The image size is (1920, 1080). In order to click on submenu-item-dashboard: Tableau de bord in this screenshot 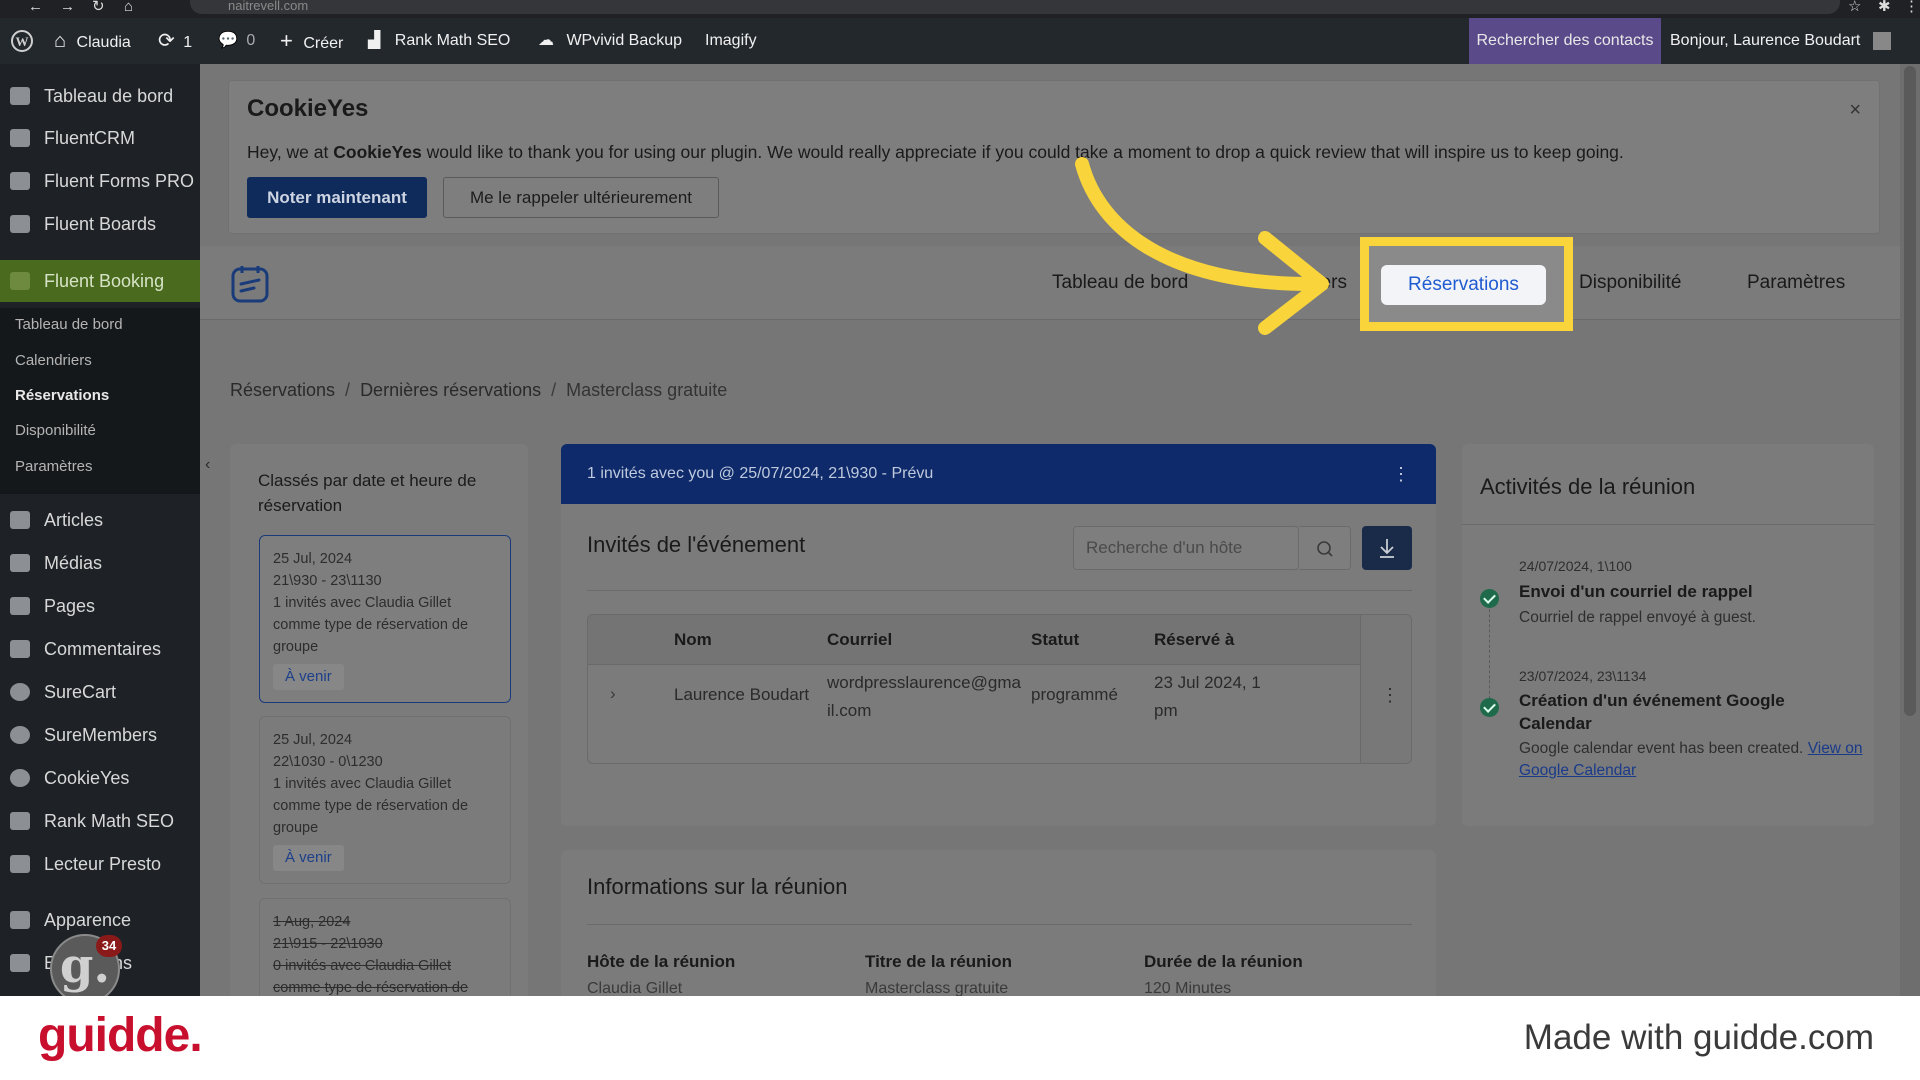, I will do `click(69, 324)`.